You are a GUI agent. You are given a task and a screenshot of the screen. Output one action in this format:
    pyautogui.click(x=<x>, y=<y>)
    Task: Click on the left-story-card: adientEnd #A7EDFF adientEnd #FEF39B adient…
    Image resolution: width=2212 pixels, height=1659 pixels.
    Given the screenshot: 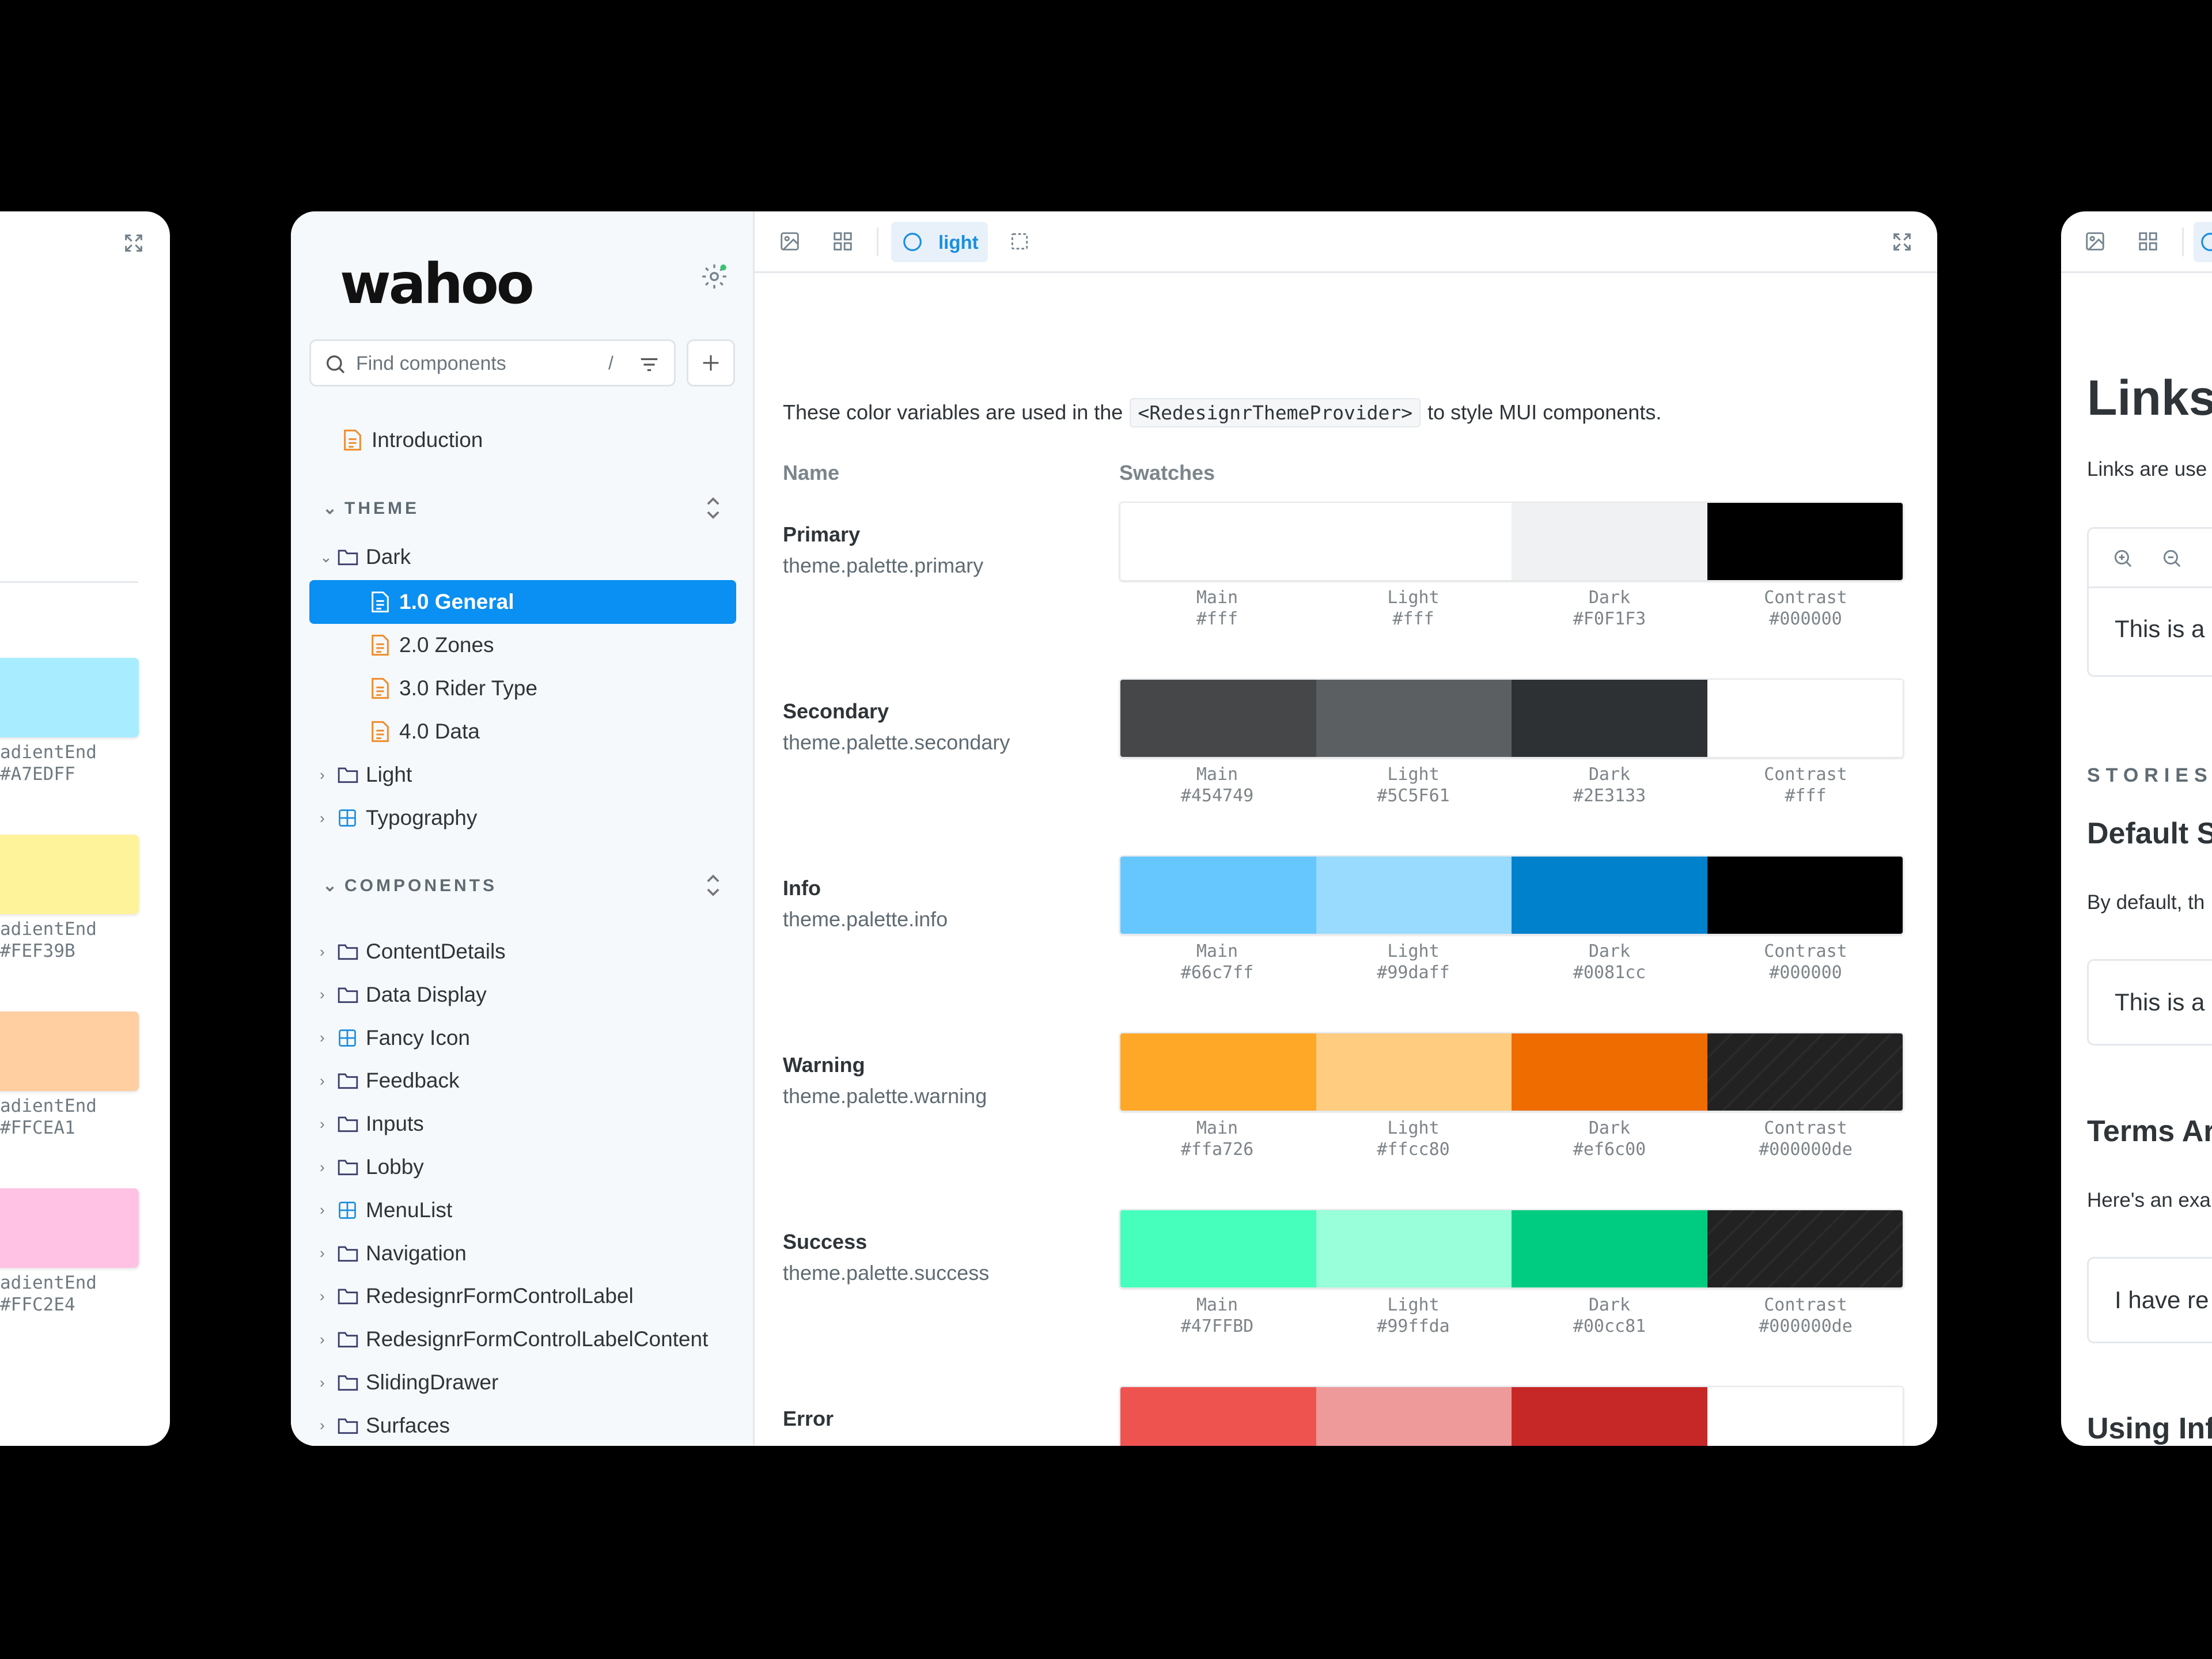 What is the action you would take?
    pyautogui.click(x=85, y=828)
    